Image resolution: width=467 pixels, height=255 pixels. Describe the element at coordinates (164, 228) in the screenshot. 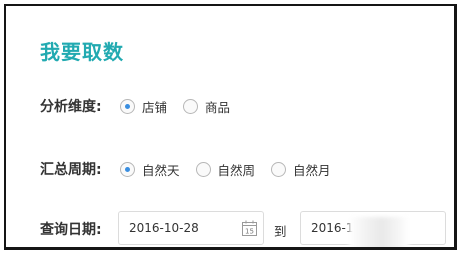

I see `start-date-value: 2016-10-28` at that location.